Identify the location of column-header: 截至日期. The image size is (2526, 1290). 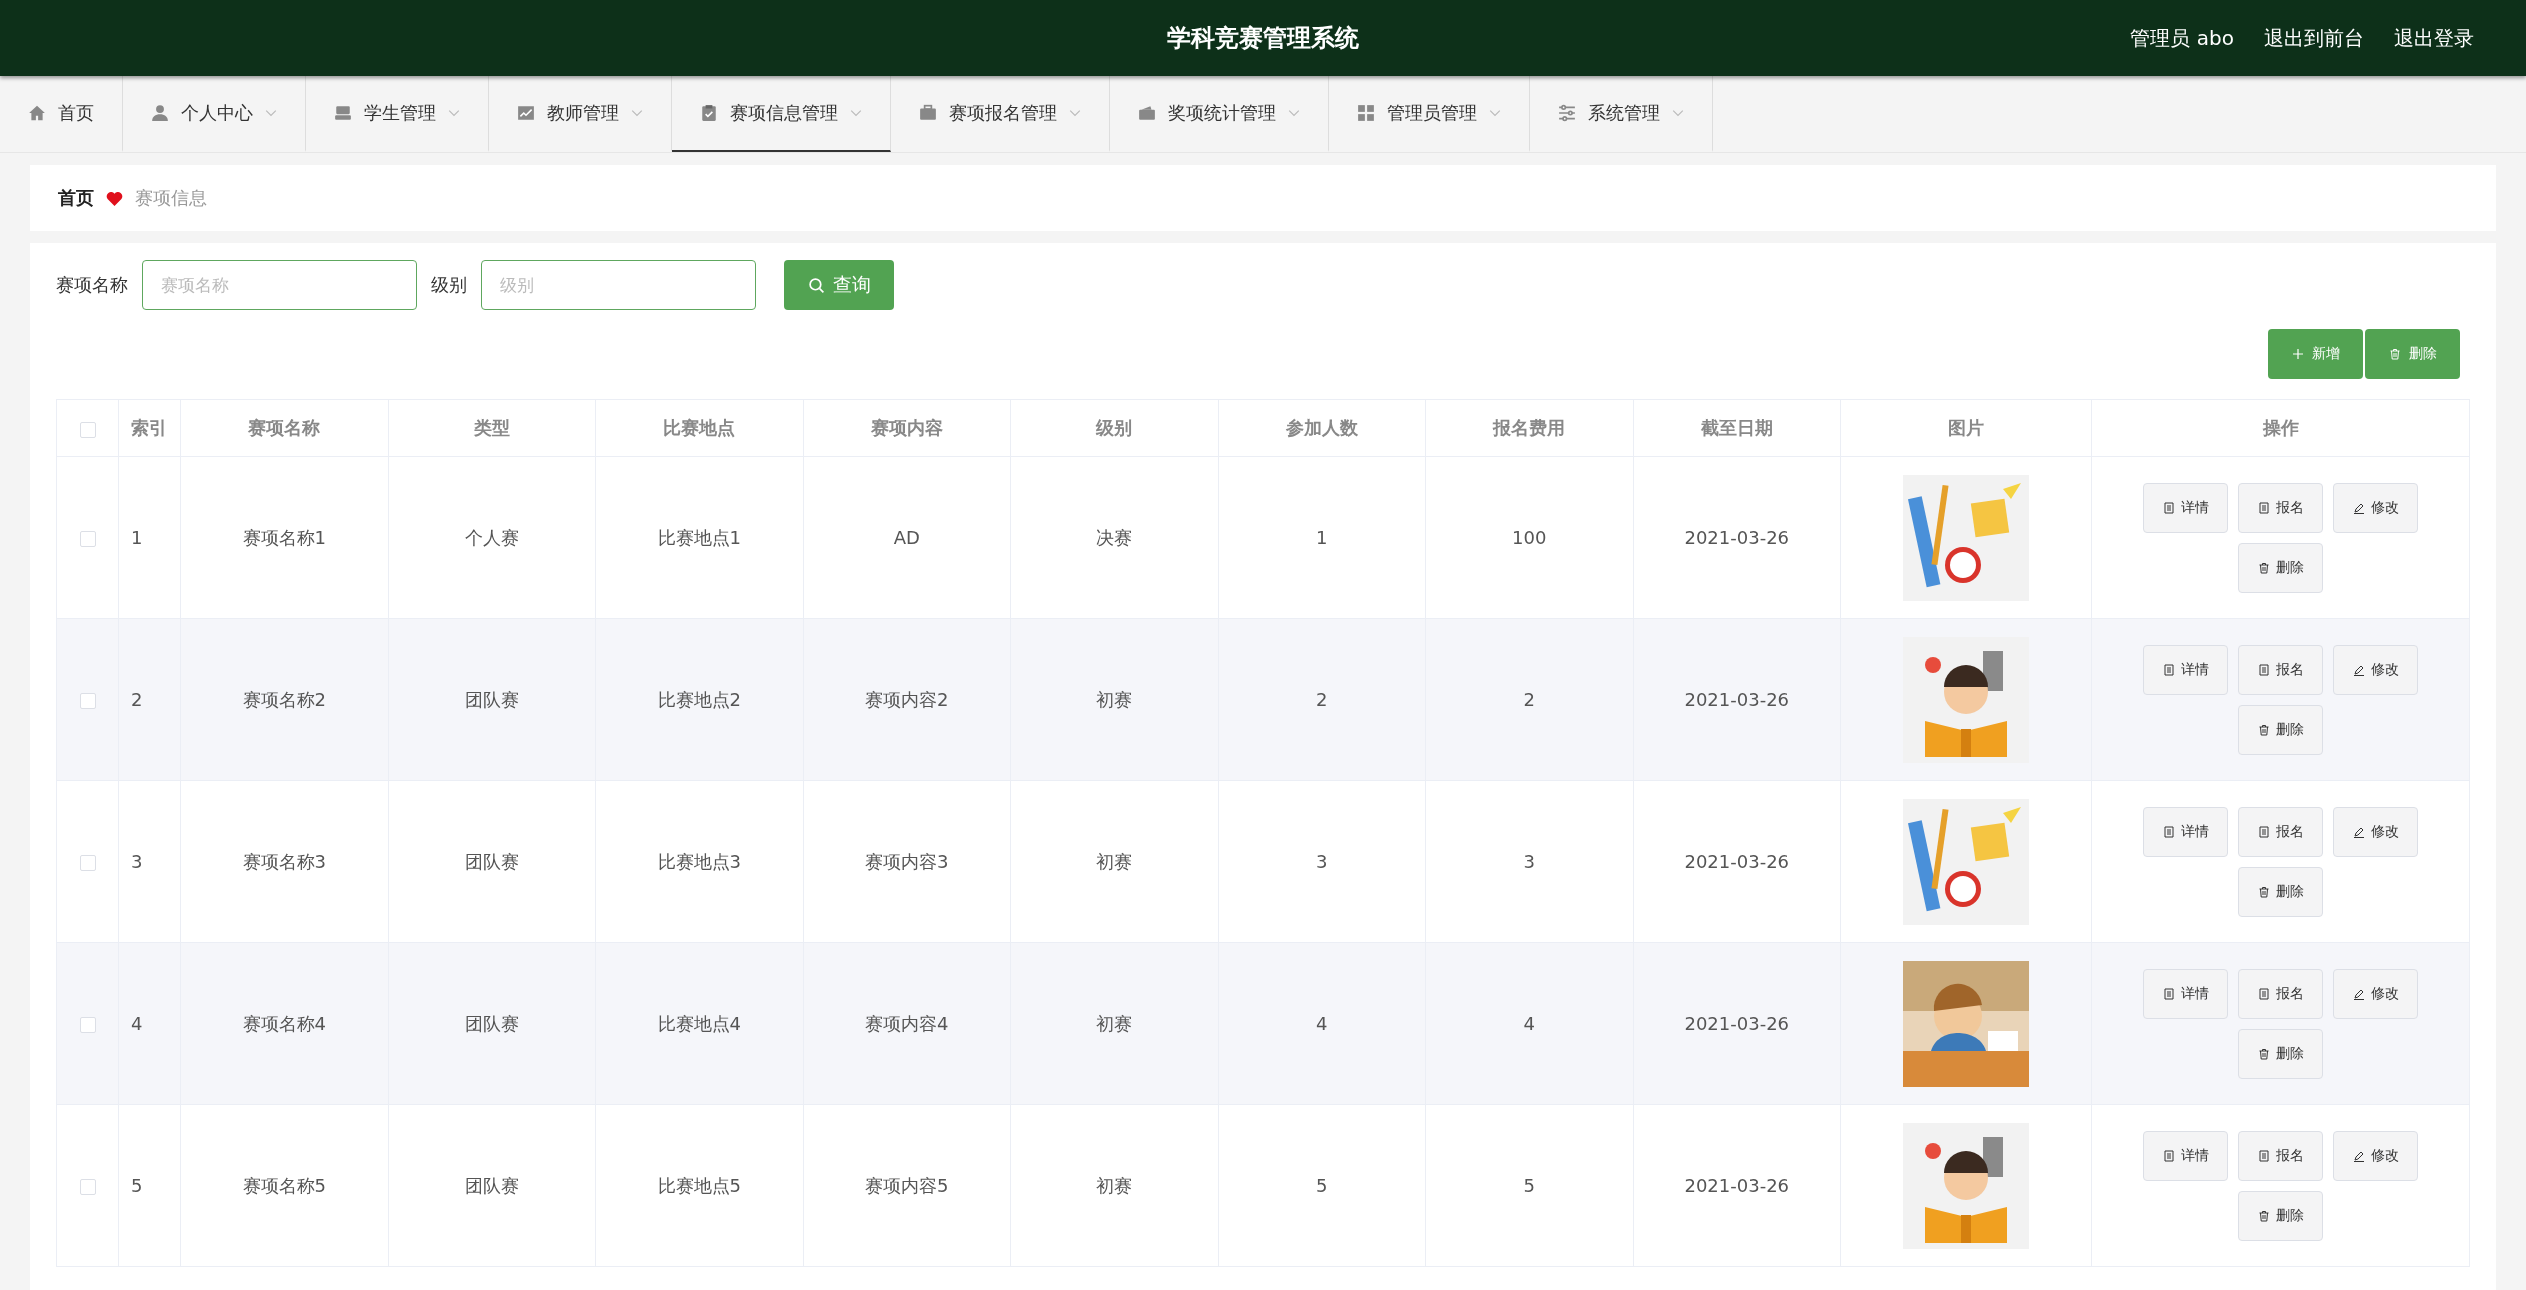
(1736, 427).